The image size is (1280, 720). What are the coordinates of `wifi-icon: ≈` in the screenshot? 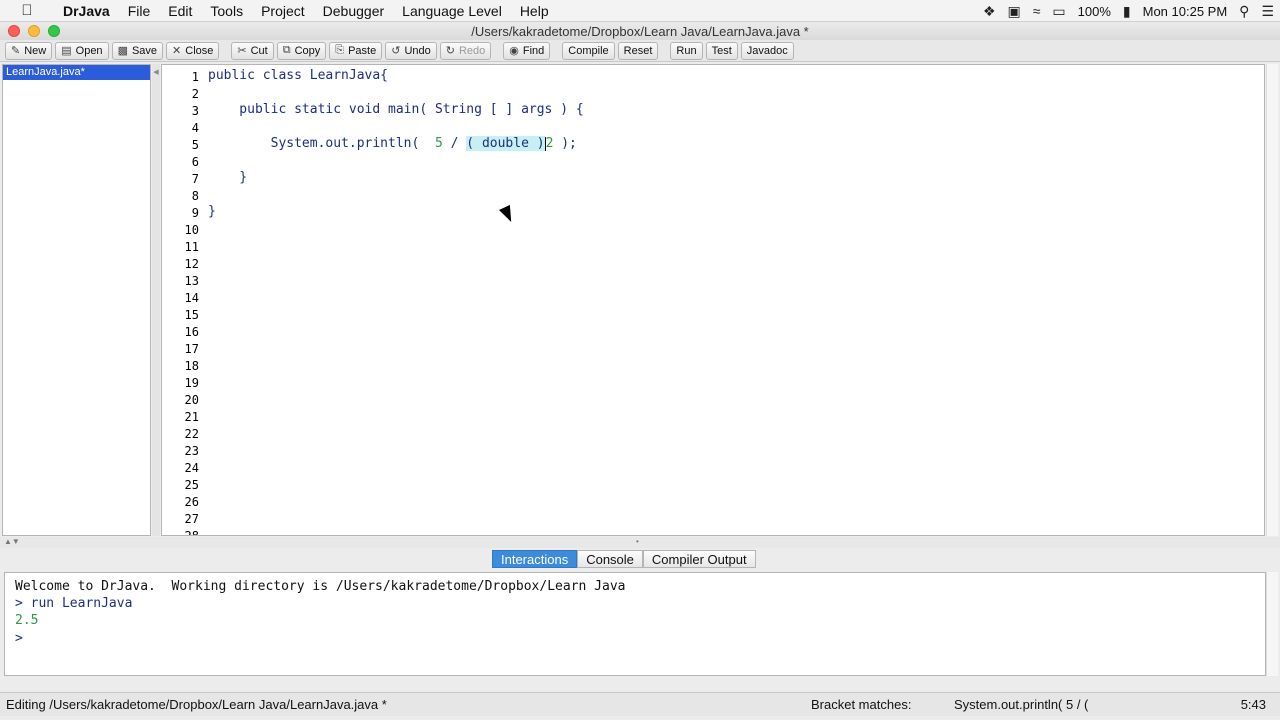 It's located at (1037, 11).